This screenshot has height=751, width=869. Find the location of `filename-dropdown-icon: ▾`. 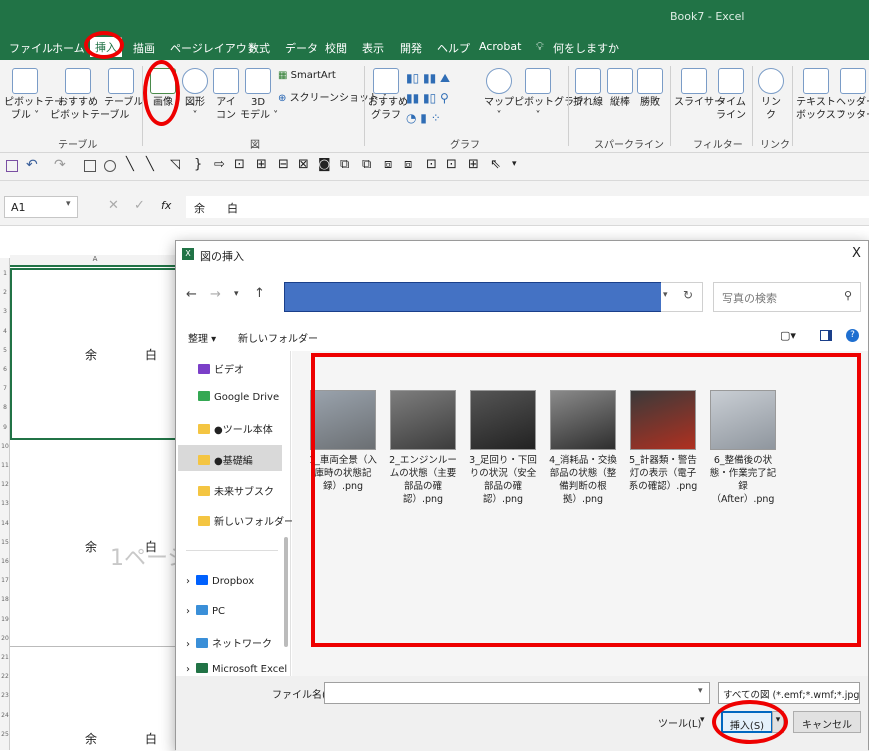

filename-dropdown-icon: ▾ is located at coordinates (700, 691).